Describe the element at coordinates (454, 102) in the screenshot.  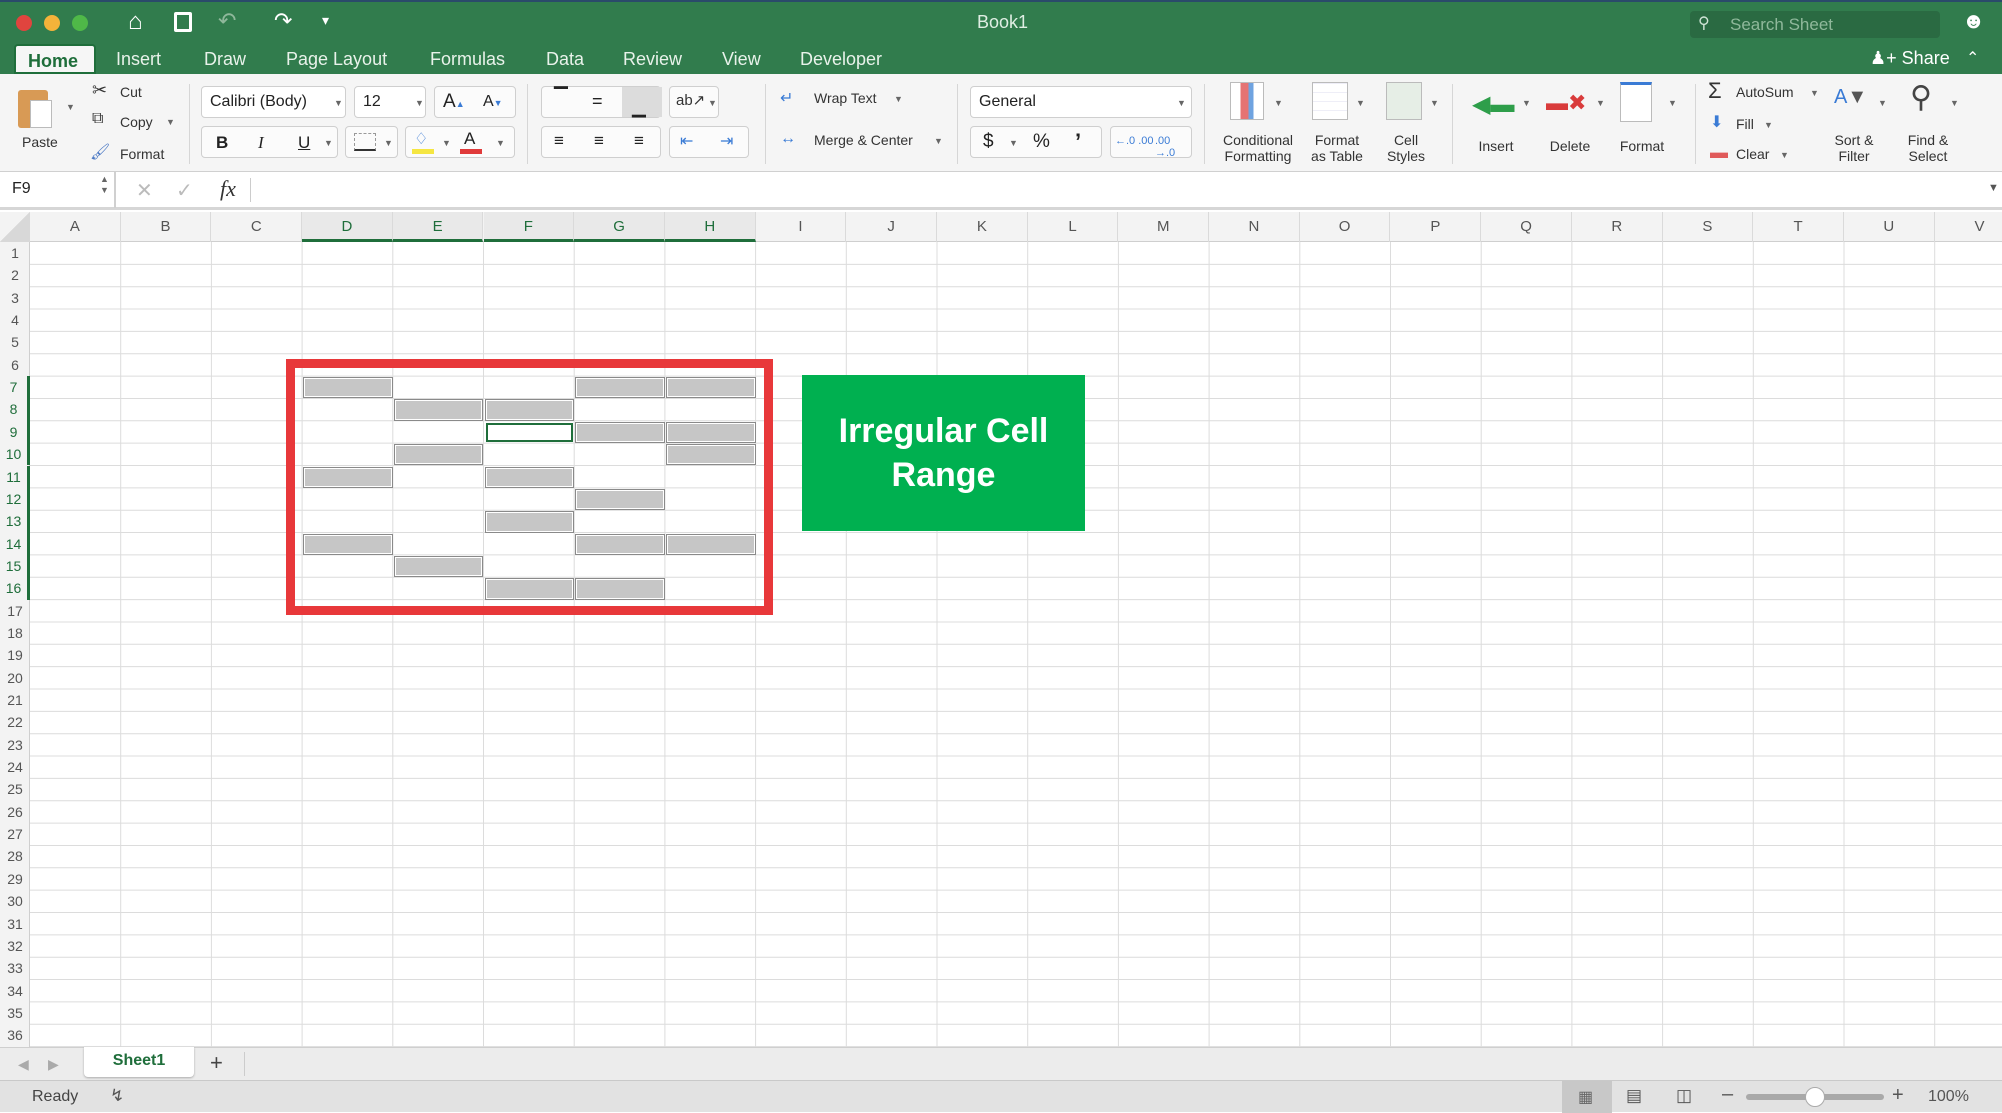
I see `increase-font-size-button: A▲` at that location.